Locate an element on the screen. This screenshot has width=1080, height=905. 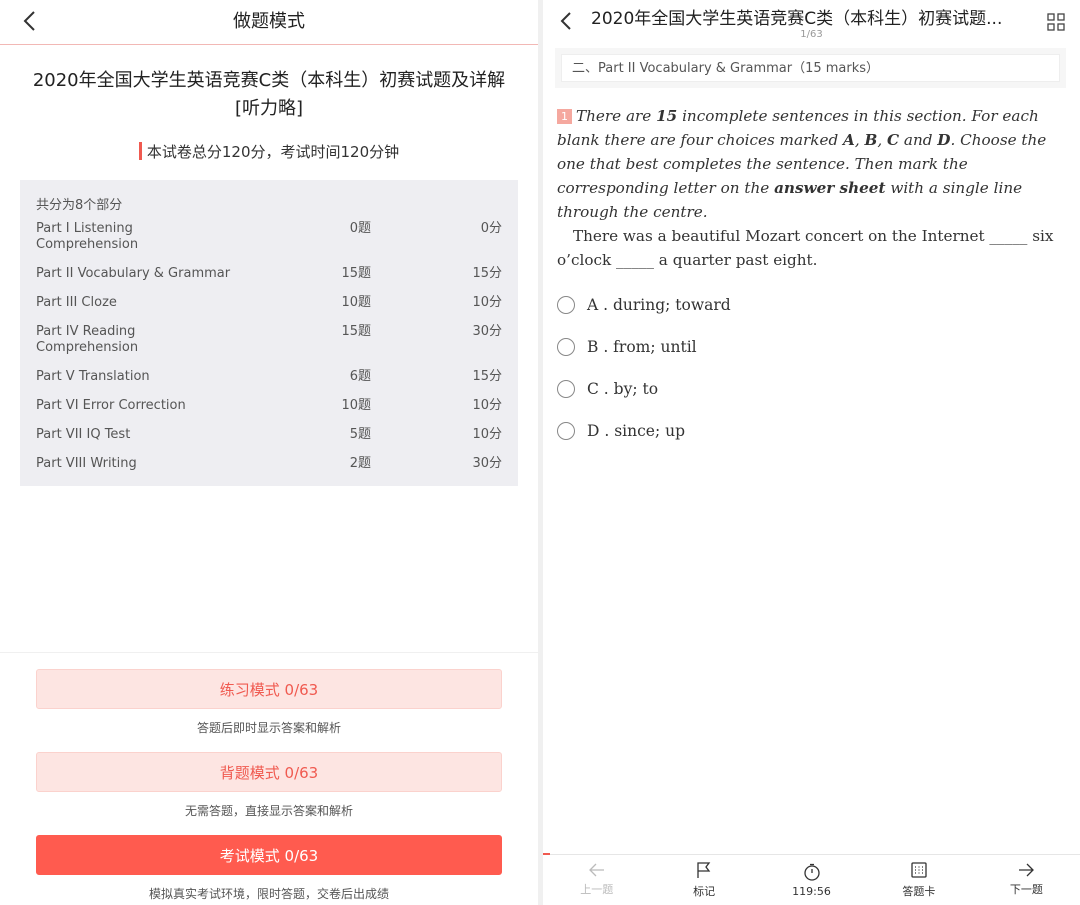
left-header: 做题模式 is located at coordinates (269, 22).